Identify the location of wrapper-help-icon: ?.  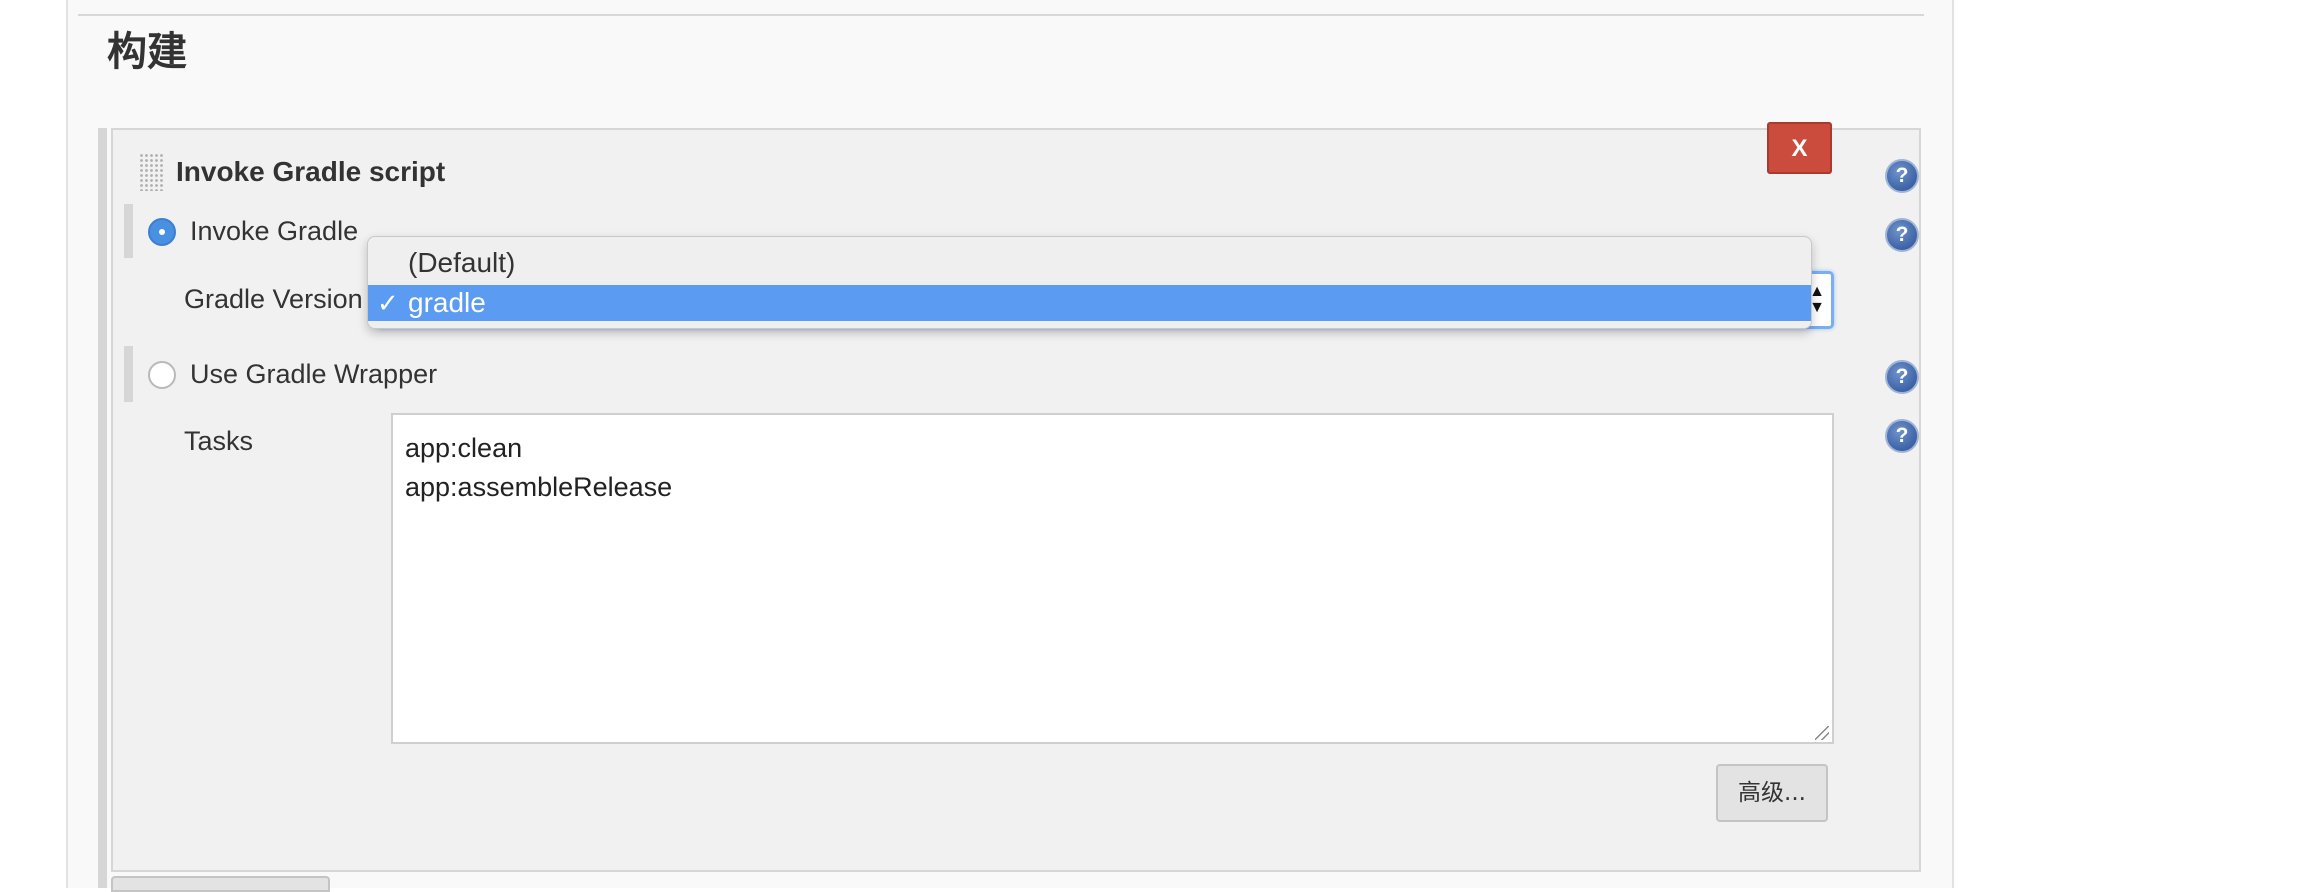
(1902, 377).